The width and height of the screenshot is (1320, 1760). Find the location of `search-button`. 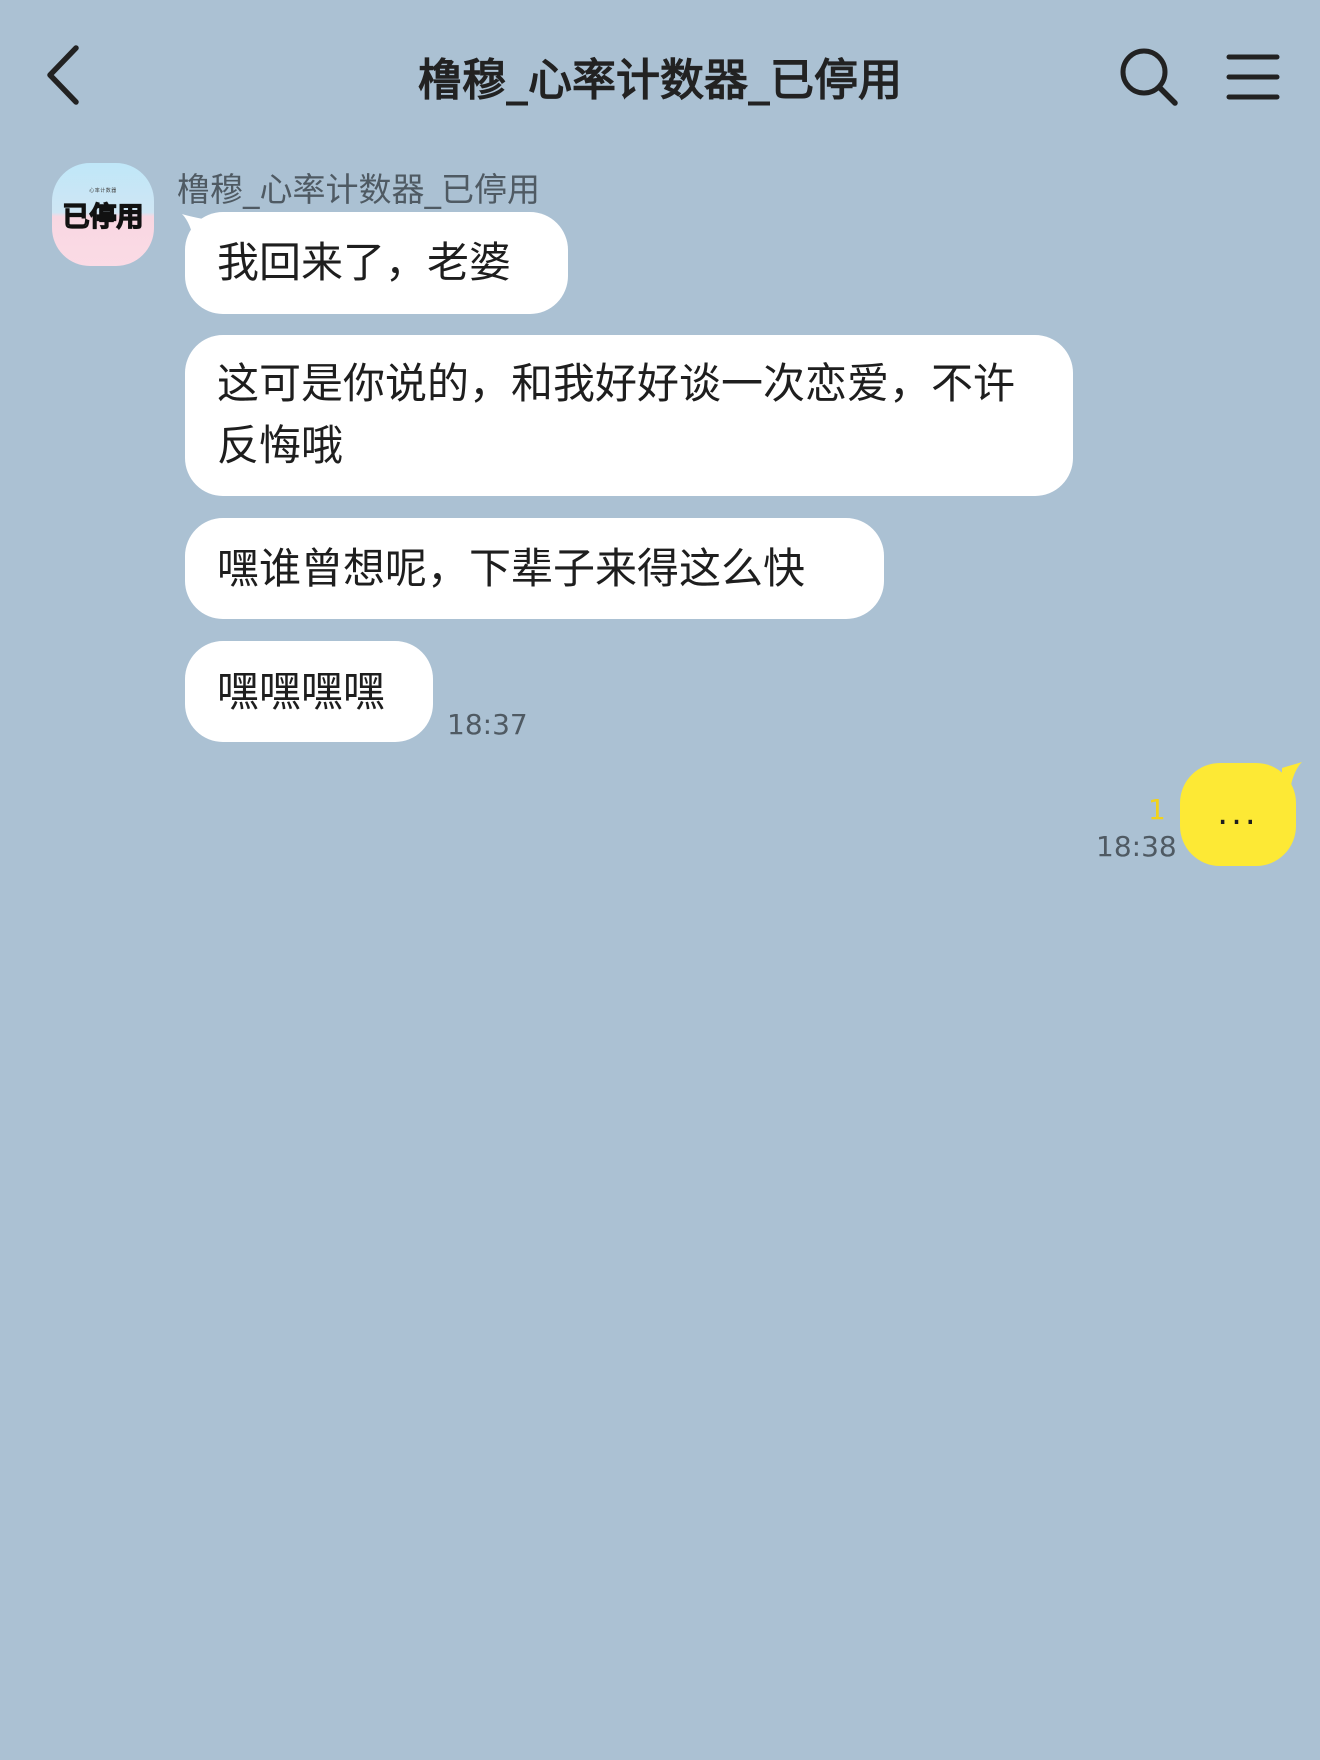

search-button is located at coordinates (1149, 77).